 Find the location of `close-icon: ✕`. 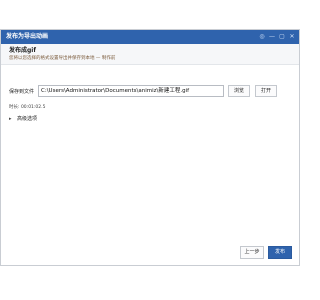

close-icon: ✕ is located at coordinates (292, 37).